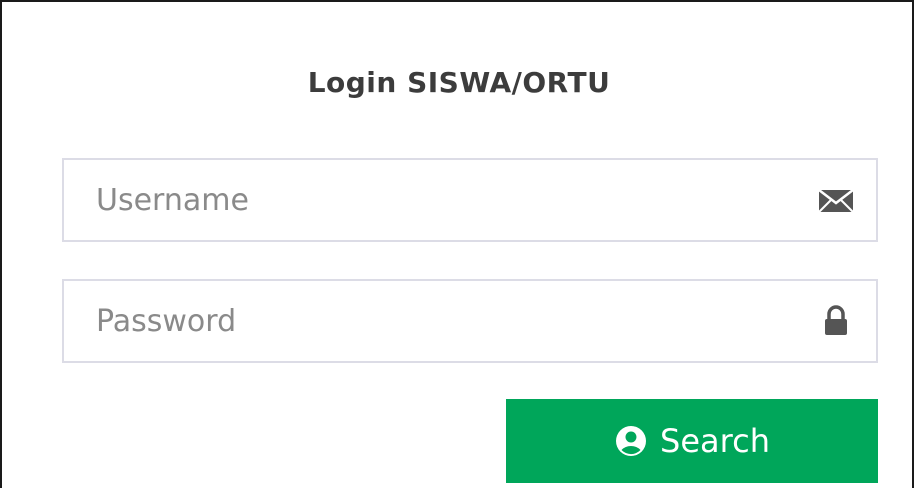 The height and width of the screenshot is (488, 914). What do you see at coordinates (424, 321) in the screenshot?
I see `password-input` at bounding box center [424, 321].